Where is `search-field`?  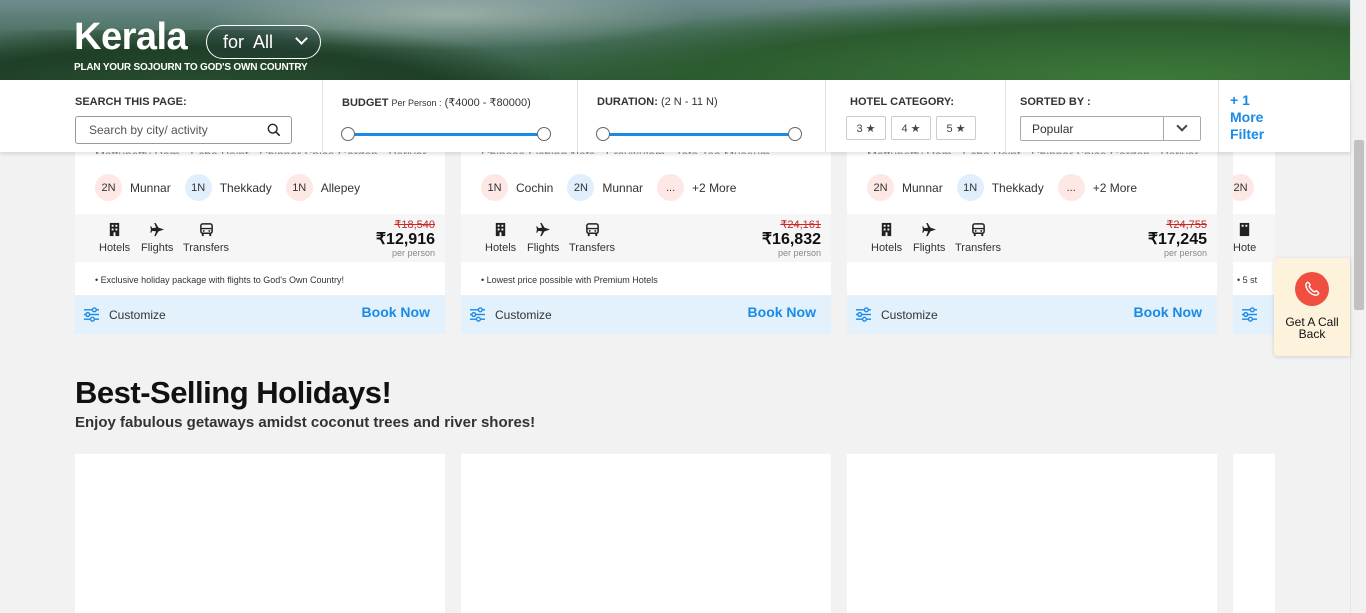
search-field is located at coordinates (183, 130).